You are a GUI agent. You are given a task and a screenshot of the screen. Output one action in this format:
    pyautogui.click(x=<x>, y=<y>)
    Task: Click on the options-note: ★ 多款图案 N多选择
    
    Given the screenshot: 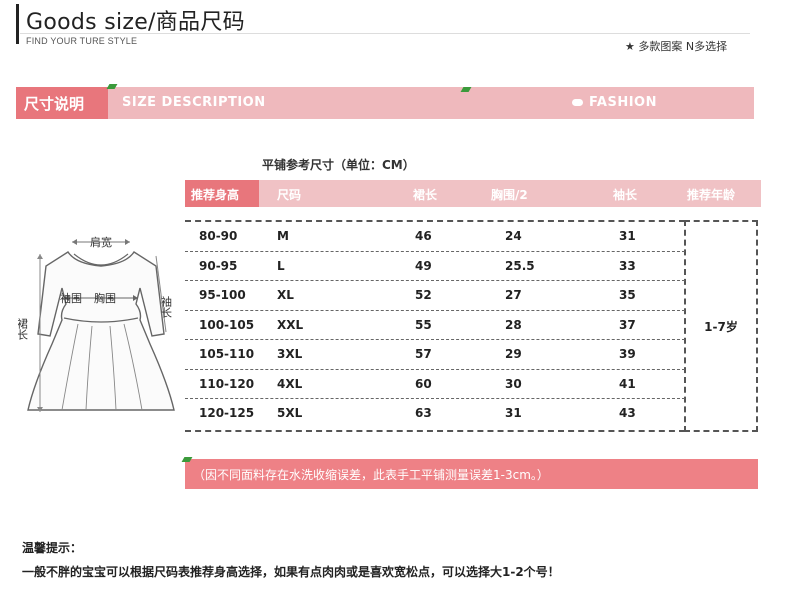 What is the action you would take?
    pyautogui.click(x=676, y=46)
    